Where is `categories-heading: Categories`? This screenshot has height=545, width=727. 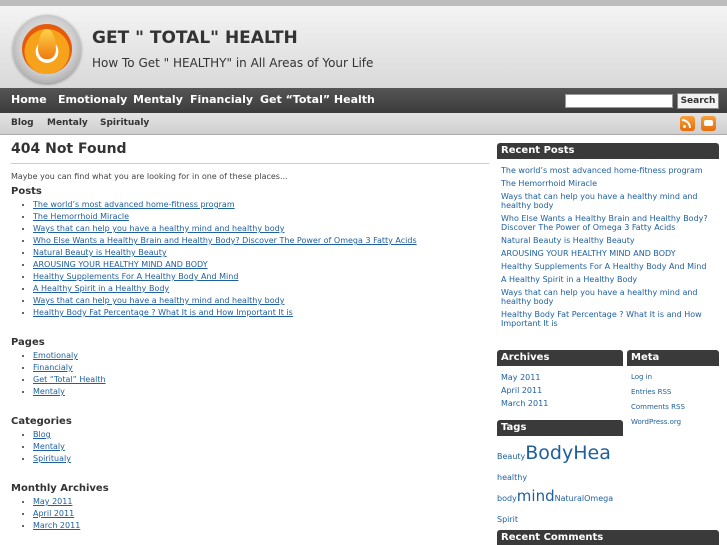 categories-heading: Categories is located at coordinates (41, 421).